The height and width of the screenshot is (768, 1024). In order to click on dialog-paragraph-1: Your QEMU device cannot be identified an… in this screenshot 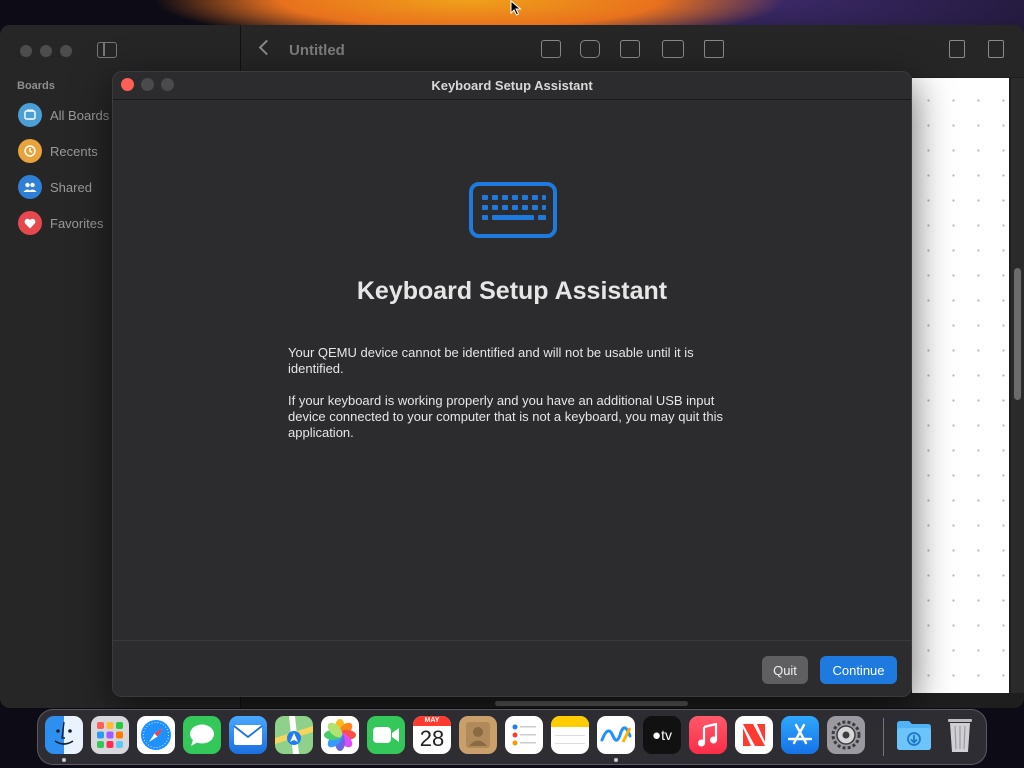, I will do `click(491, 360)`.